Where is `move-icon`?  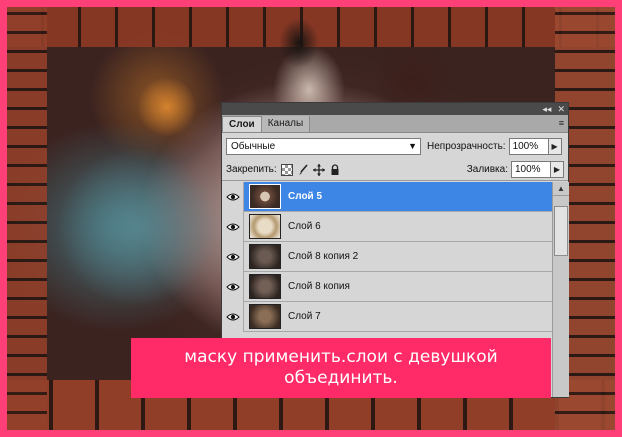
move-icon is located at coordinates (318, 169).